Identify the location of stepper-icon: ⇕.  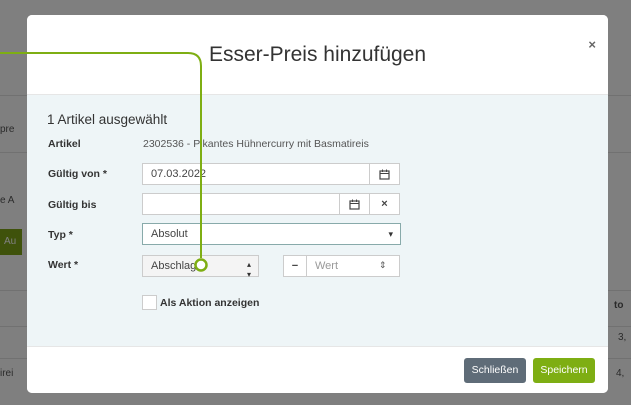
(383, 265).